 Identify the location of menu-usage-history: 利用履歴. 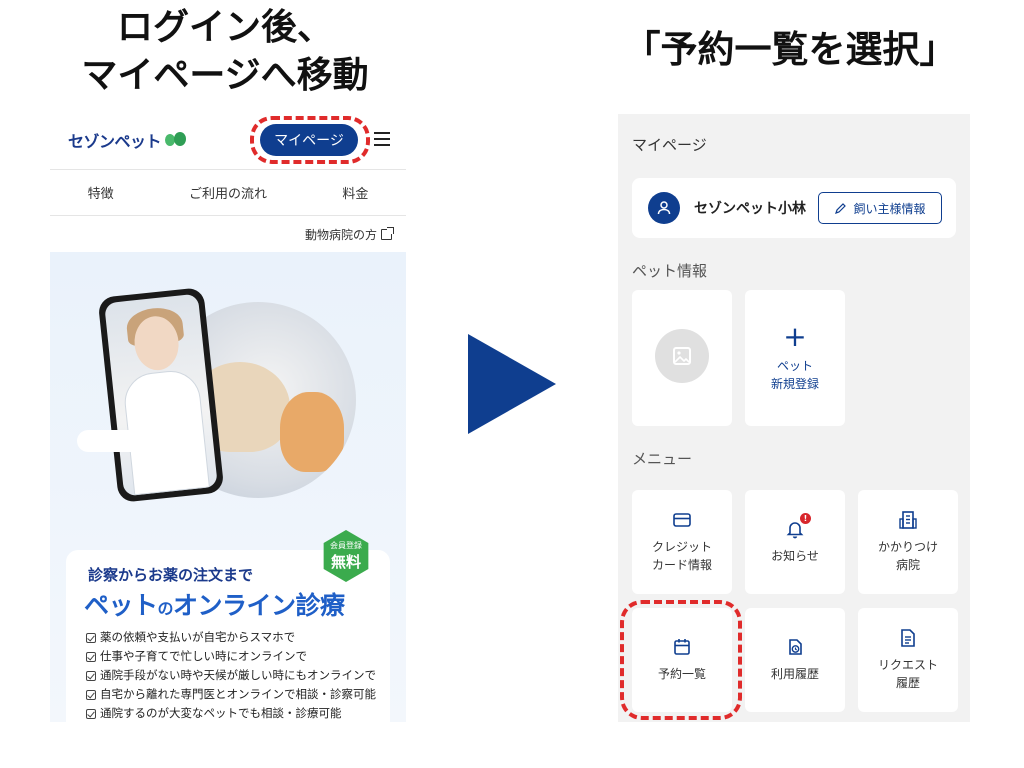
(795, 660).